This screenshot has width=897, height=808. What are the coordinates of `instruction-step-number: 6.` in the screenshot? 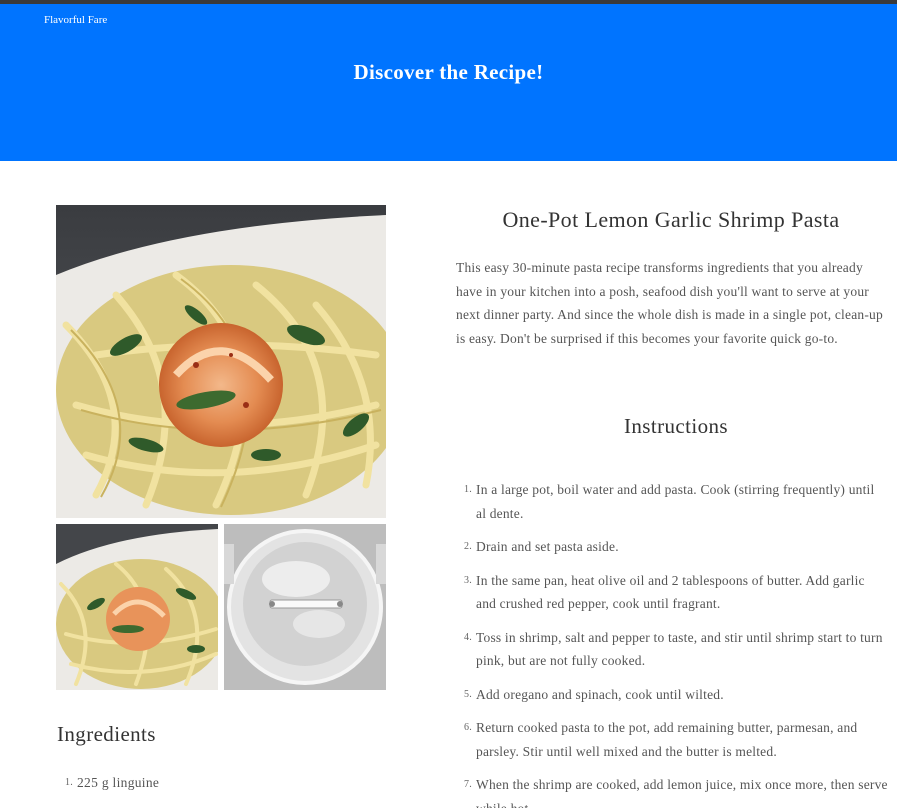 It's located at (468, 727).